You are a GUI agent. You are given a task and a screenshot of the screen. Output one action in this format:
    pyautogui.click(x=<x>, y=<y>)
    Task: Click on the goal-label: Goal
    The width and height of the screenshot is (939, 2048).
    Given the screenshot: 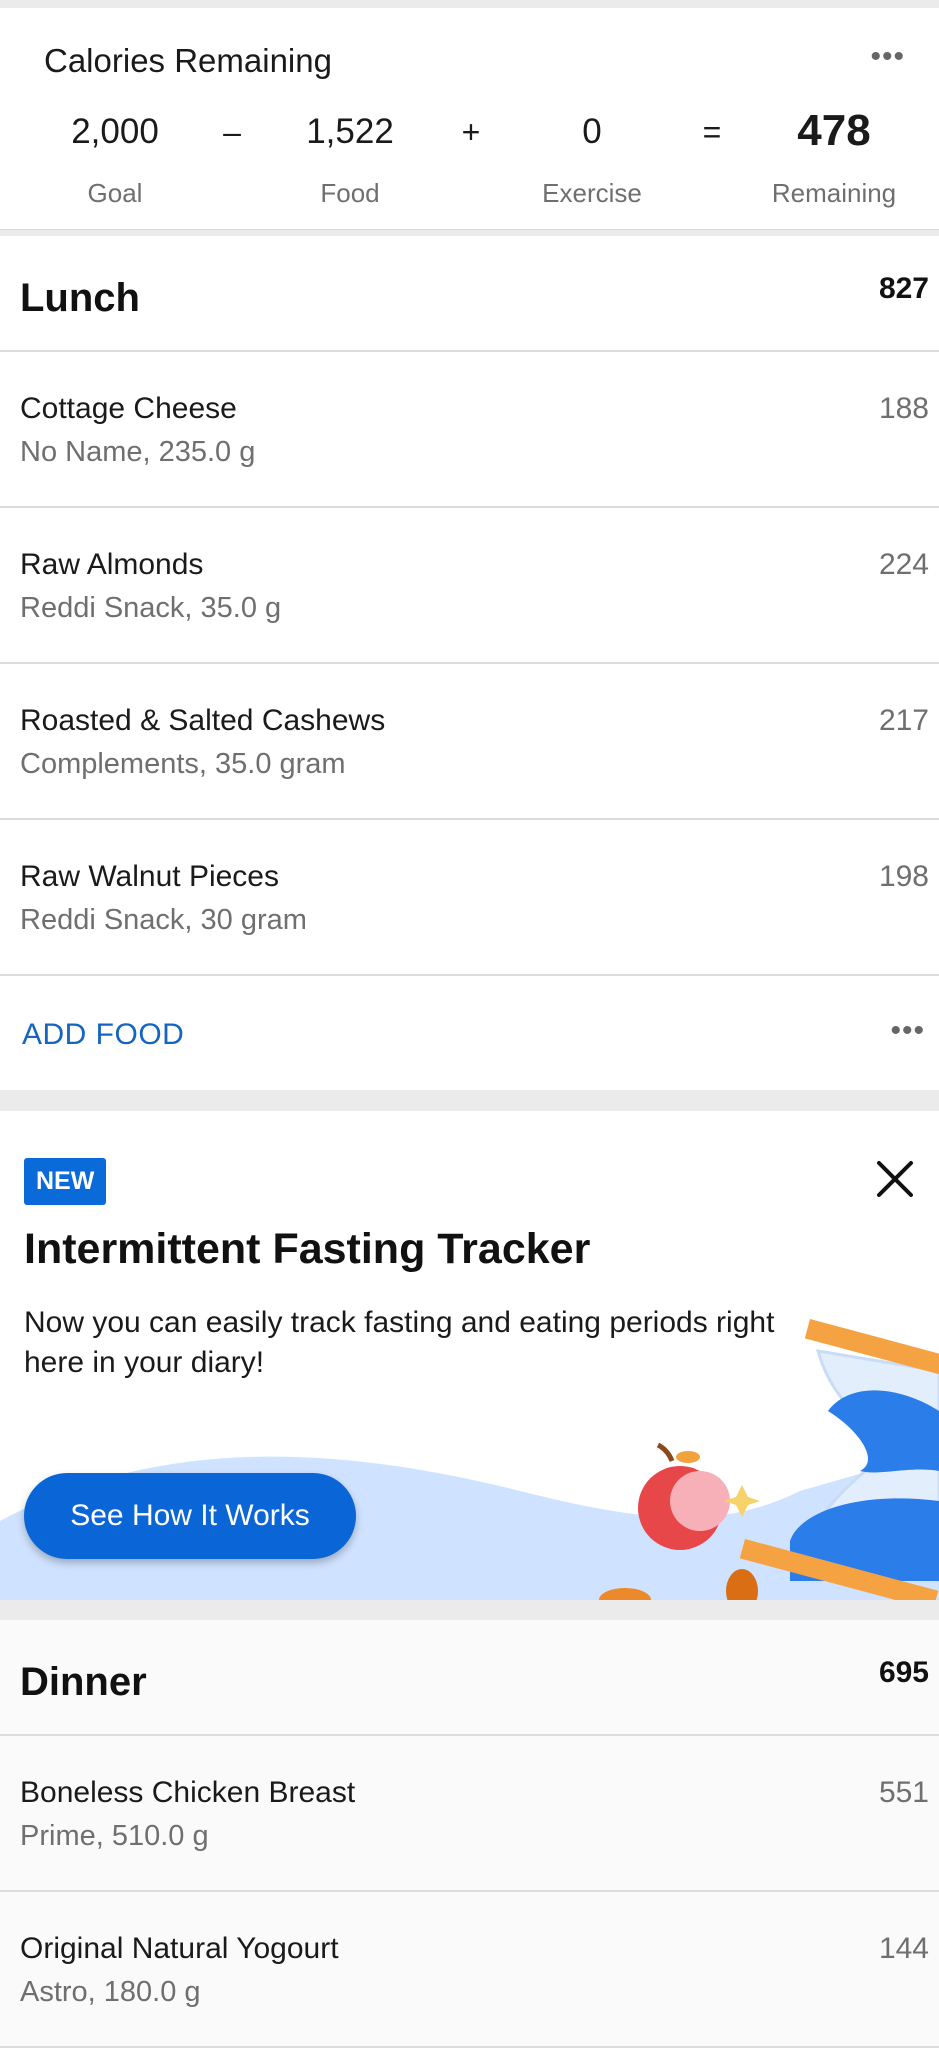 What is the action you would take?
    pyautogui.click(x=115, y=193)
    